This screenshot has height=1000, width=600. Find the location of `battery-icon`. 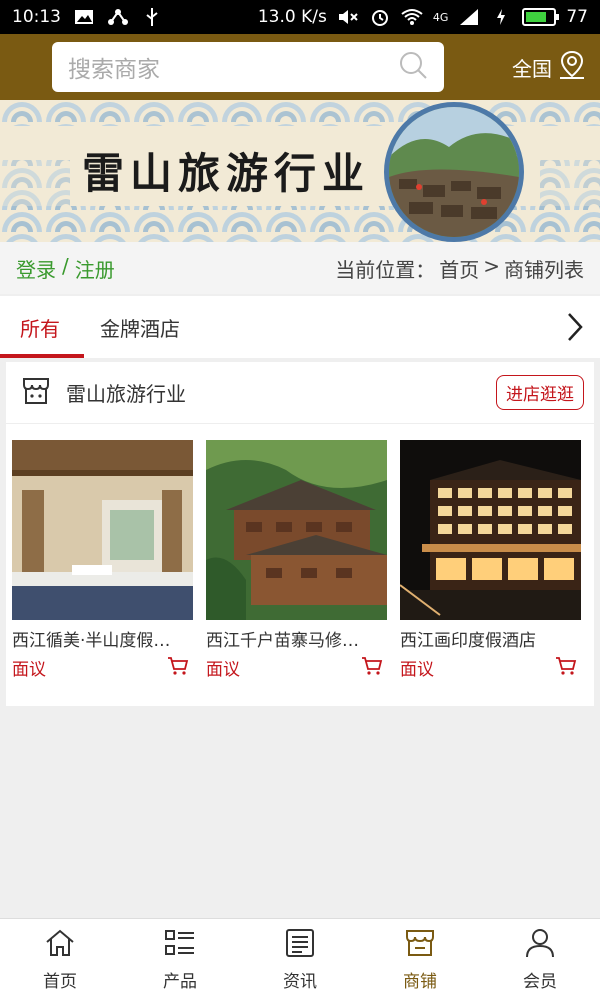

battery-icon is located at coordinates (541, 17).